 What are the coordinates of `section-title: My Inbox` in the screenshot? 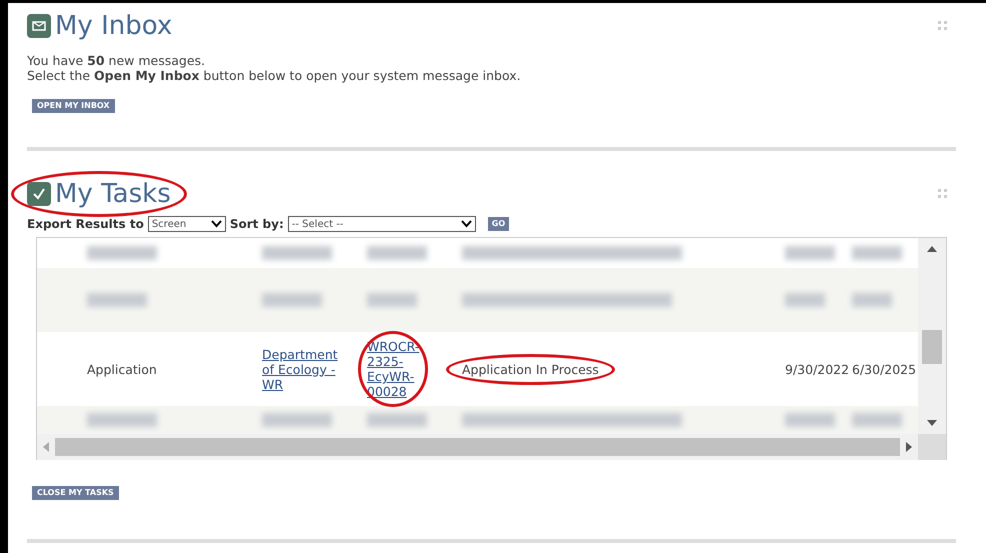 It's located at (113, 26).